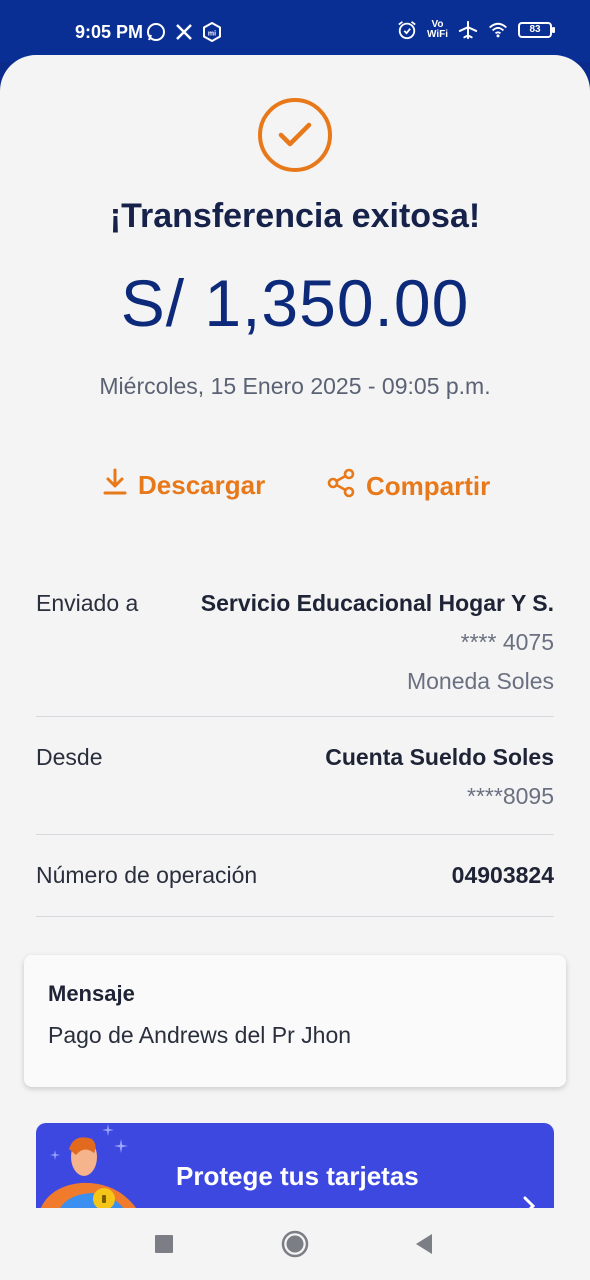 The width and height of the screenshot is (590, 1280). What do you see at coordinates (439, 757) in the screenshot?
I see `source-account-name: Cuenta Sueldo Soles` at bounding box center [439, 757].